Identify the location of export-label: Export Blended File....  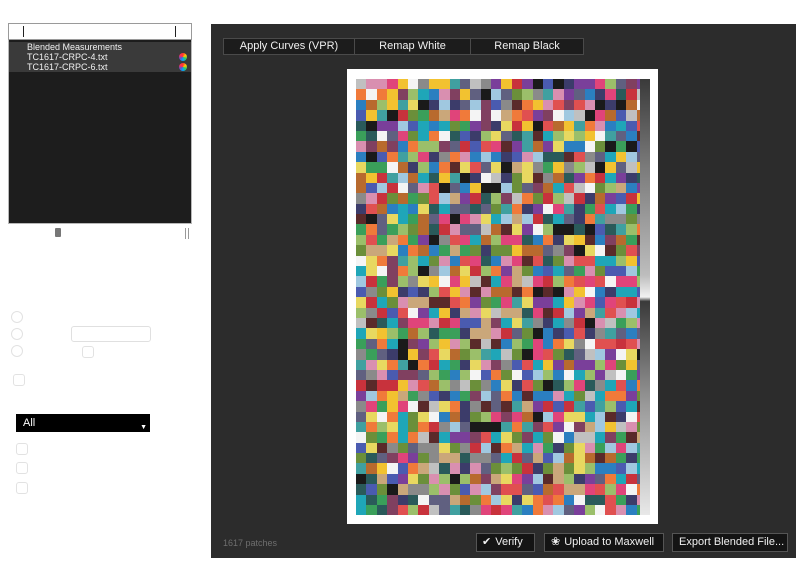
(732, 542).